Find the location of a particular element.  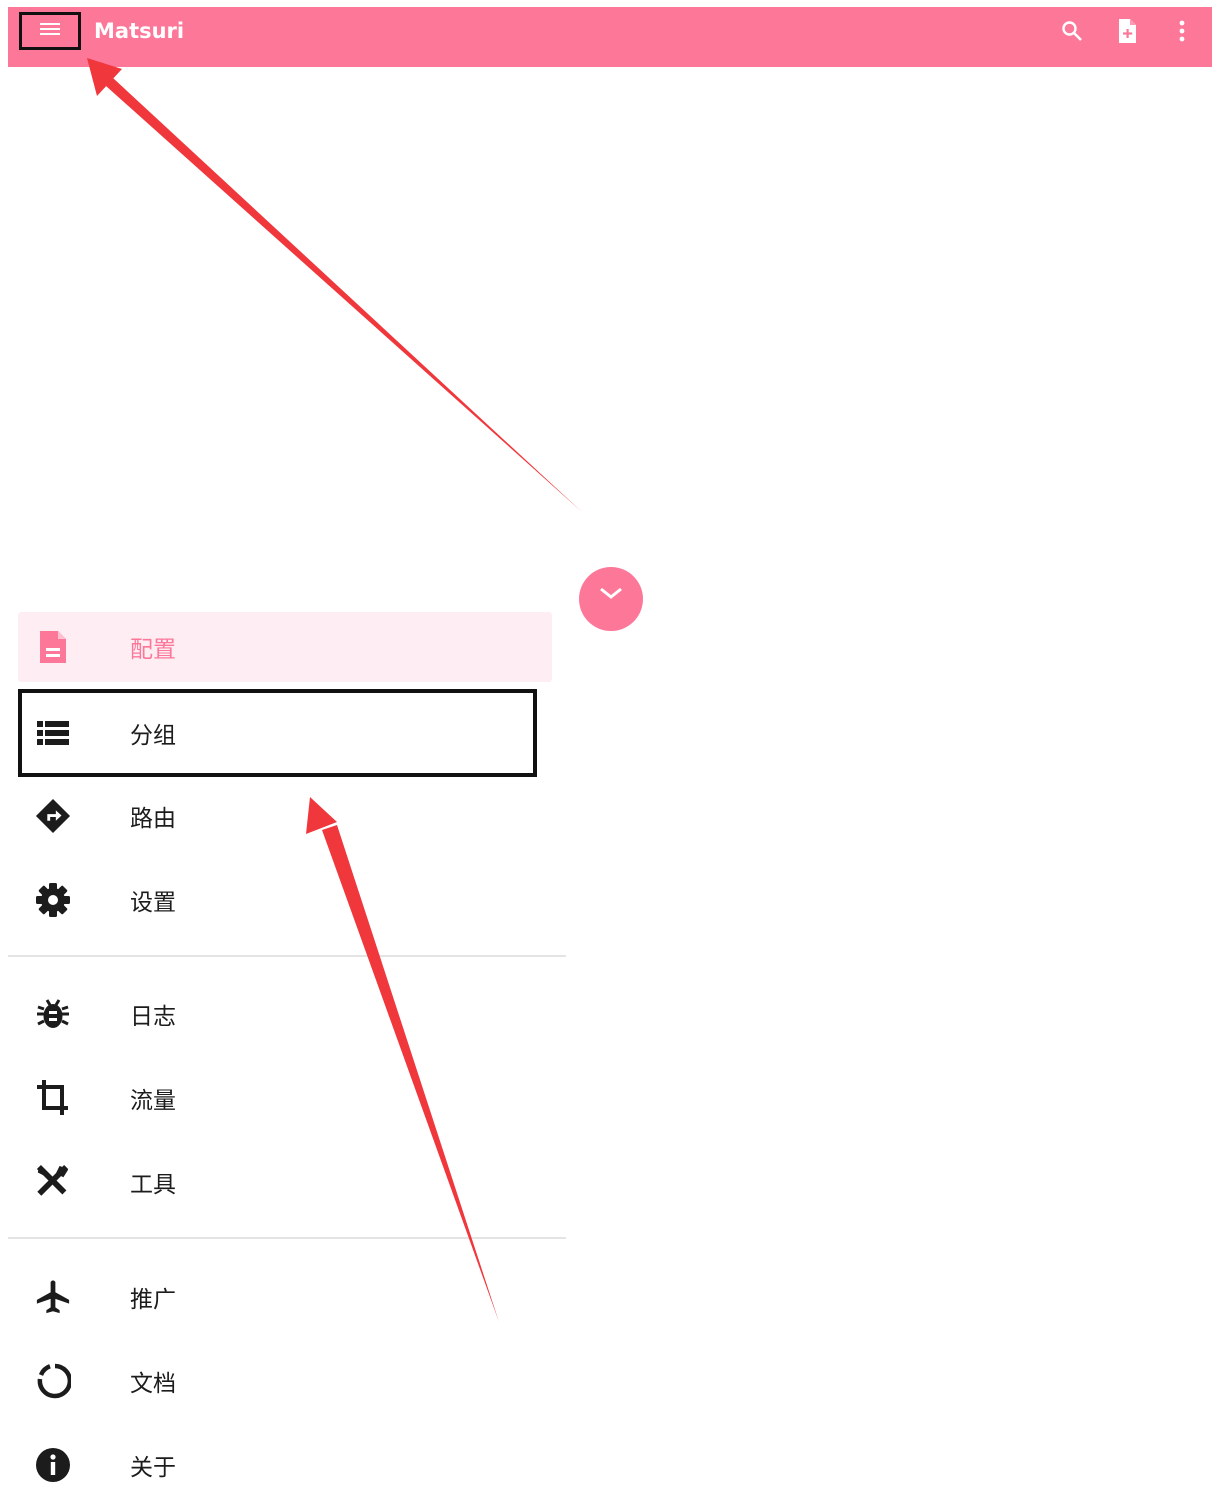

search-button is located at coordinates (1072, 33).